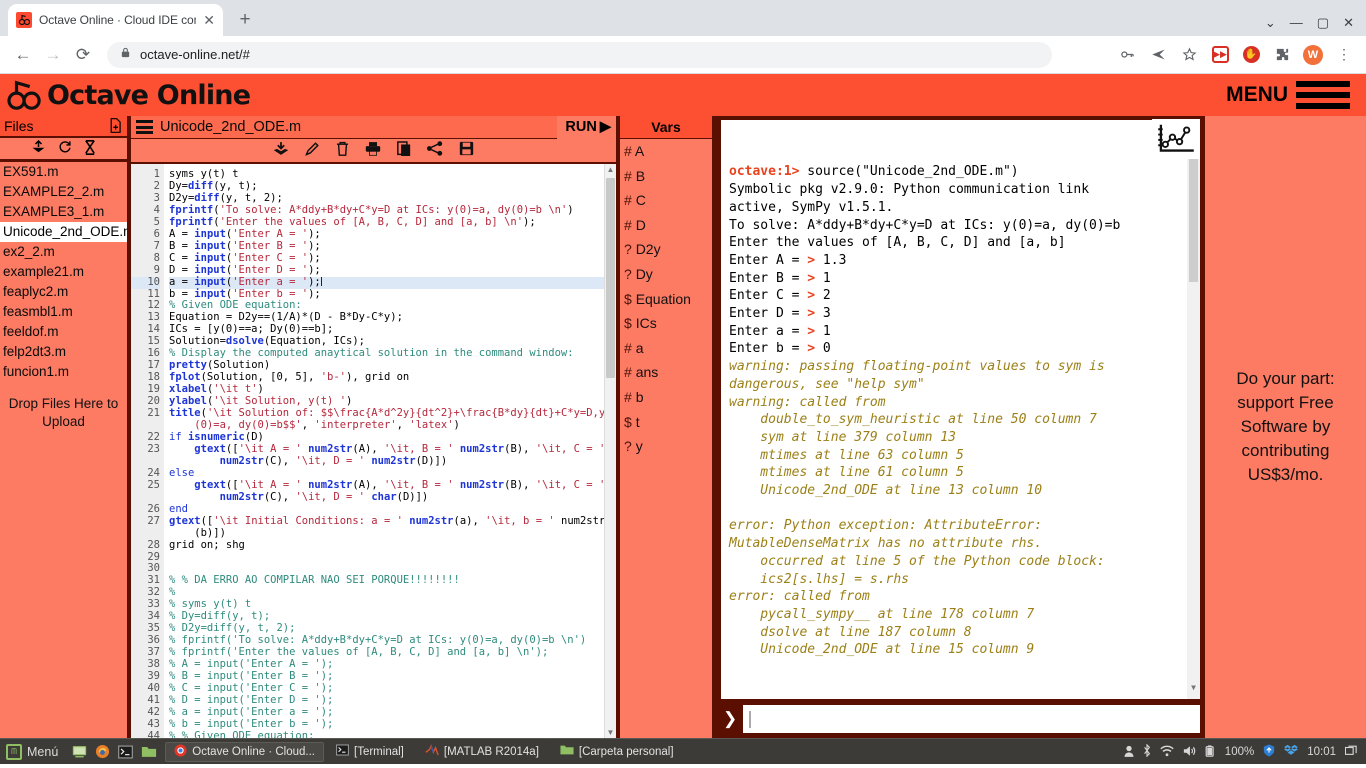 The width and height of the screenshot is (1366, 768). What do you see at coordinates (102, 751) in the screenshot?
I see `firefox-icon` at bounding box center [102, 751].